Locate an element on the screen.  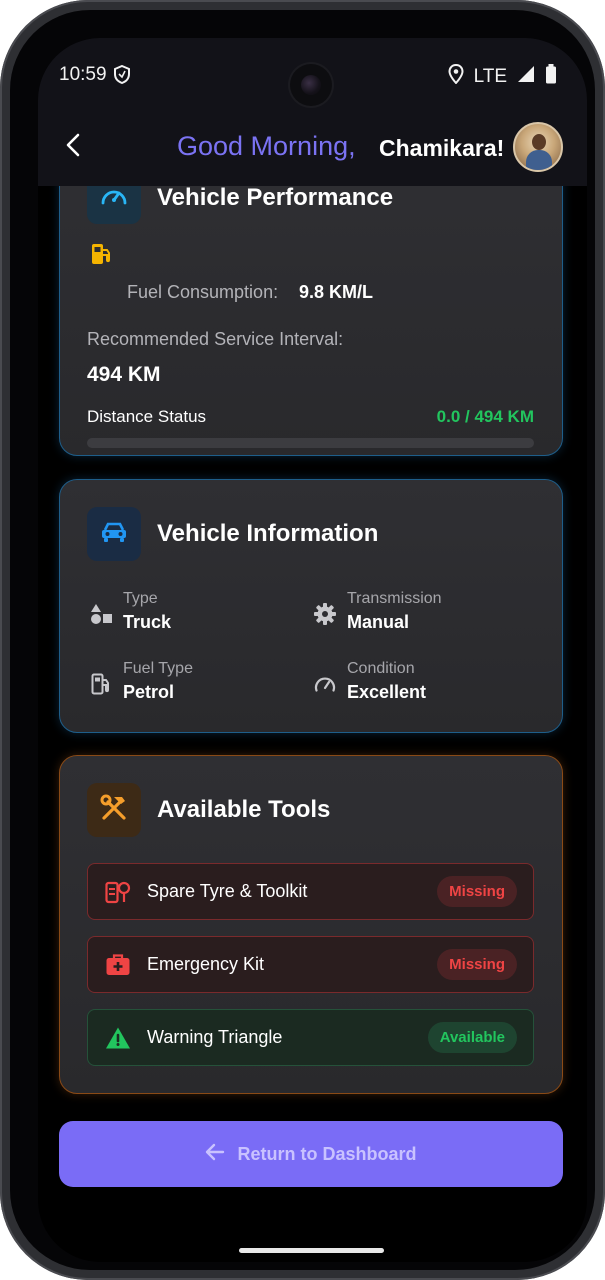
tool-name: Warning Triangle is located at coordinates (215, 1037).